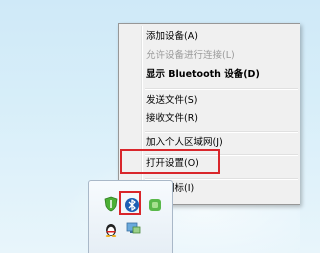  I want to click on bluetooth-icon-highlight, so click(130, 203).